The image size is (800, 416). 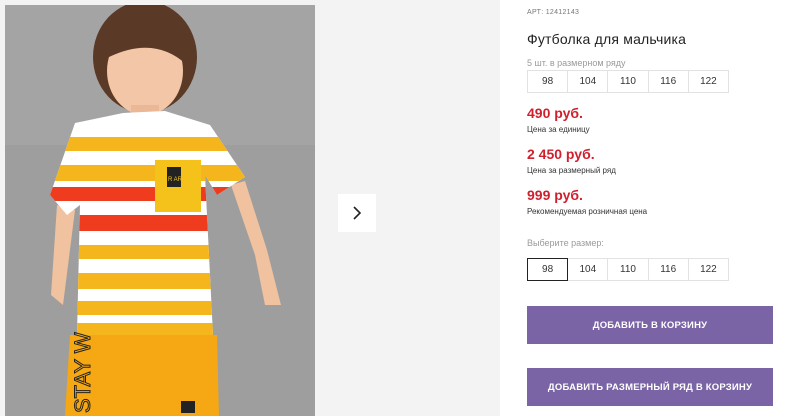 I want to click on size-option: 122, so click(x=708, y=269).